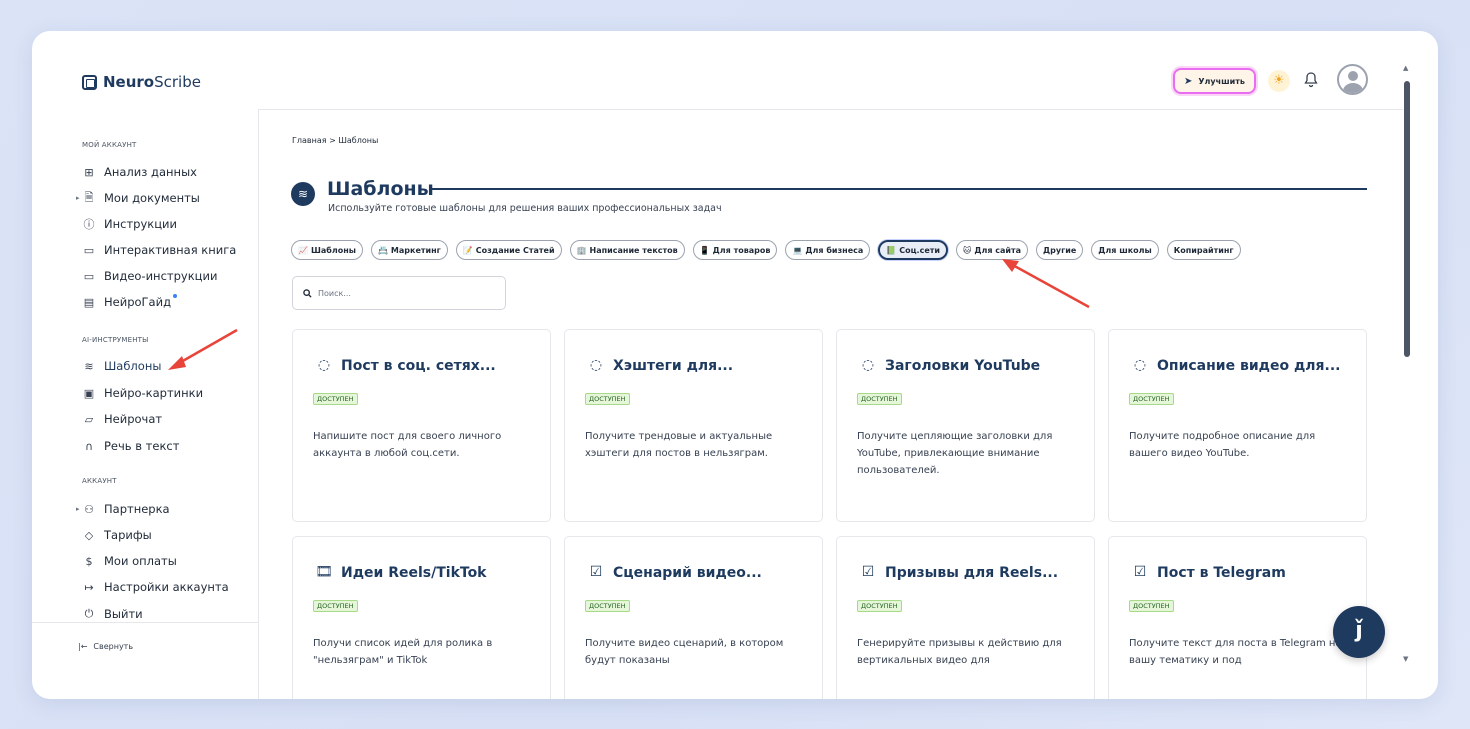 Image resolution: width=1470 pixels, height=729 pixels. Describe the element at coordinates (177, 82) in the screenshot. I see `logo-light-text: Scribe` at that location.